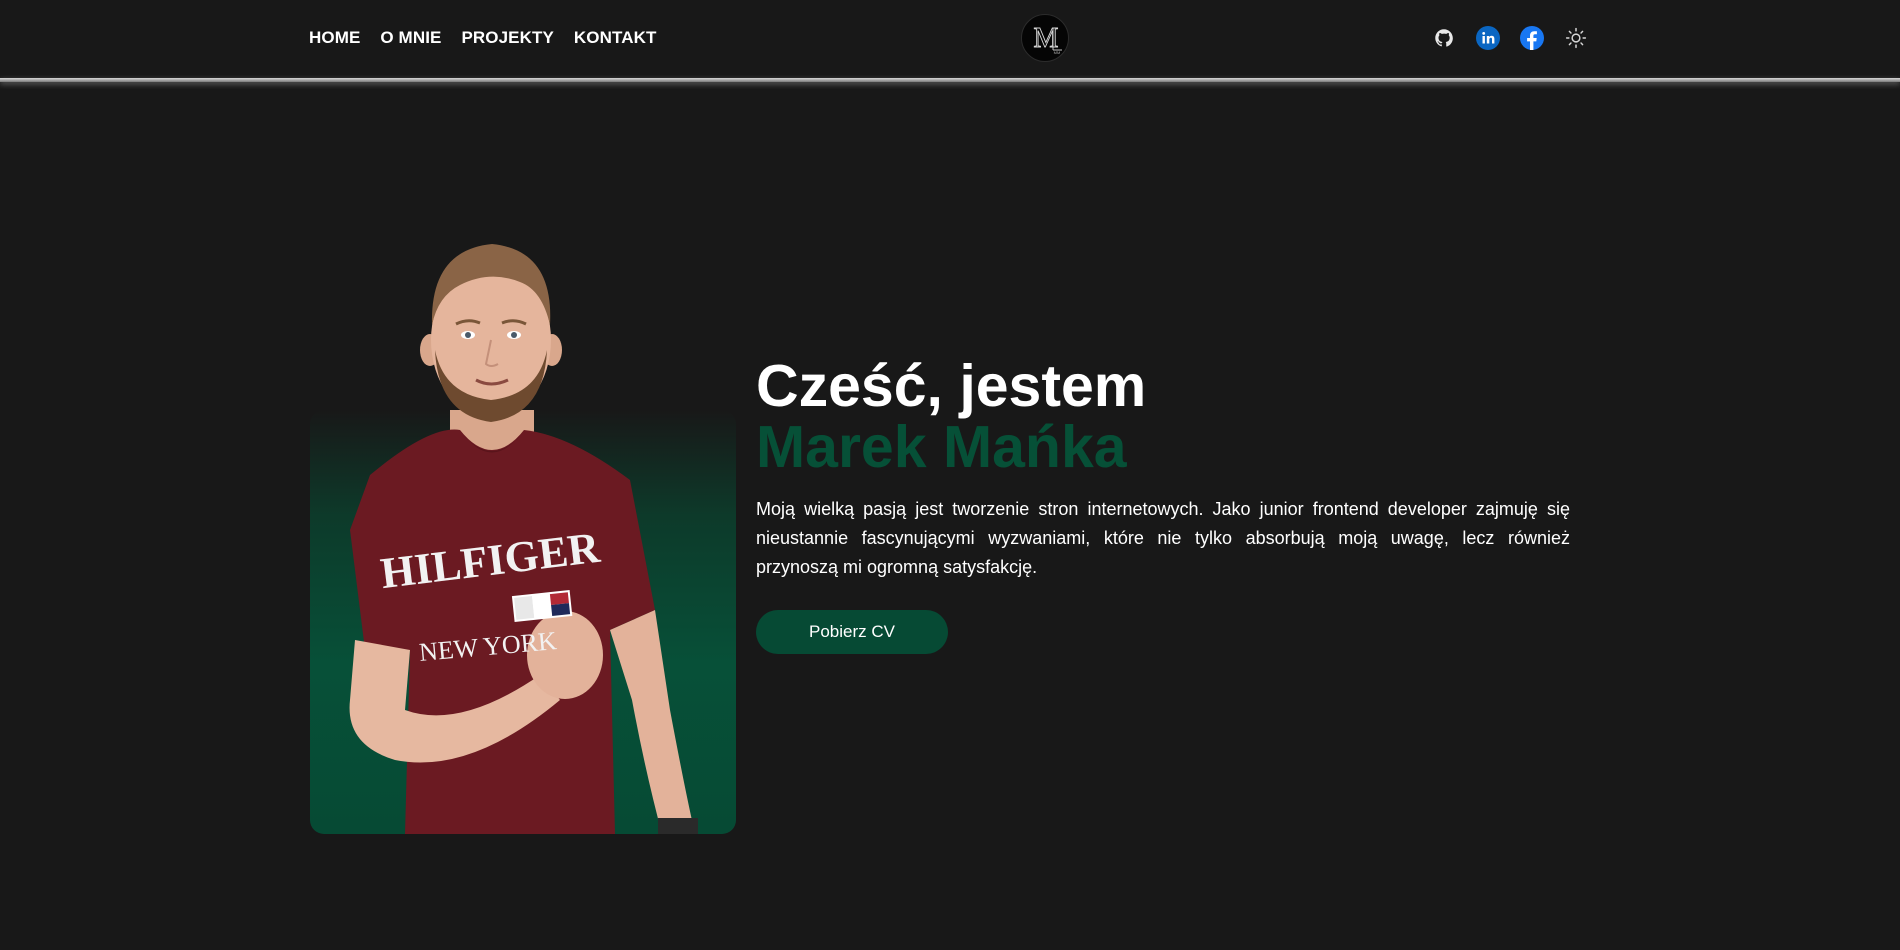 The width and height of the screenshot is (1900, 950). I want to click on facebook-icon, so click(1532, 38).